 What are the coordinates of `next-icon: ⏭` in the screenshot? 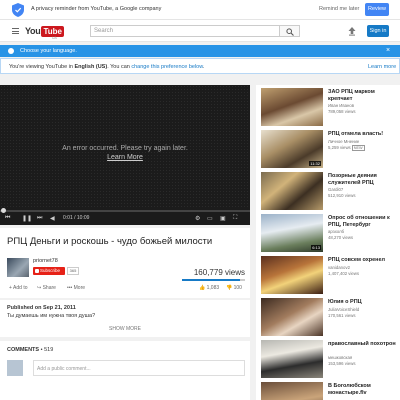 It's located at (39, 218).